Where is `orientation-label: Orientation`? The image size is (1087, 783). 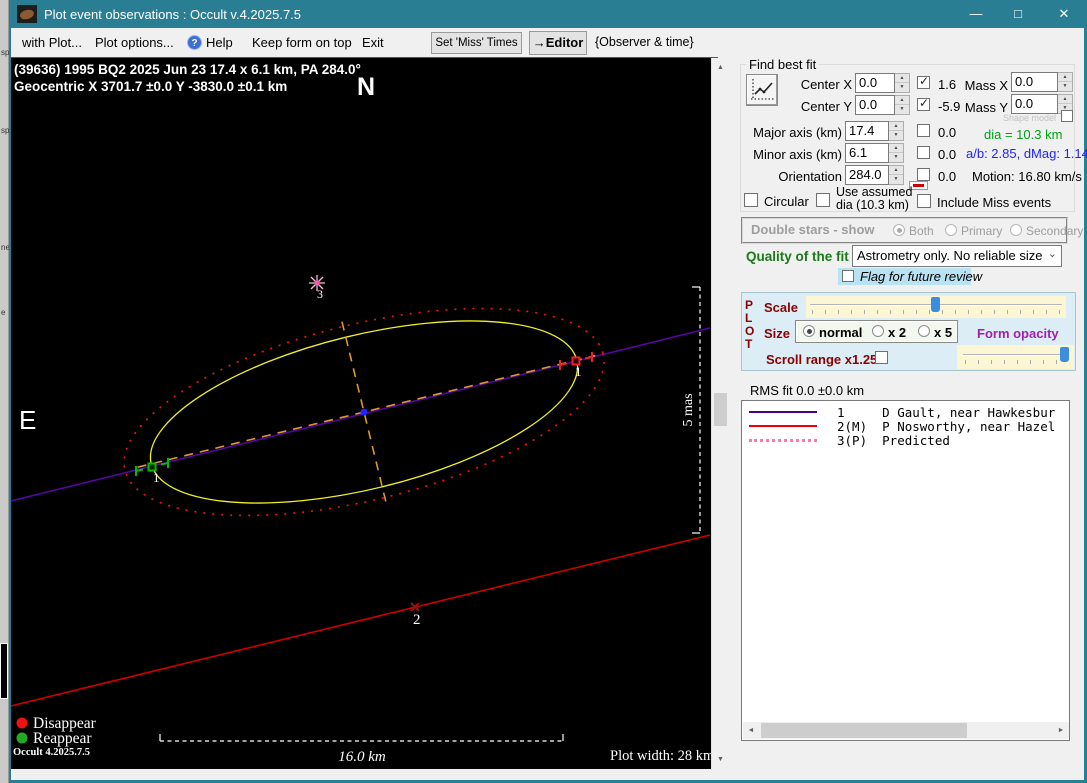 orientation-label: Orientation is located at coordinates (810, 176).